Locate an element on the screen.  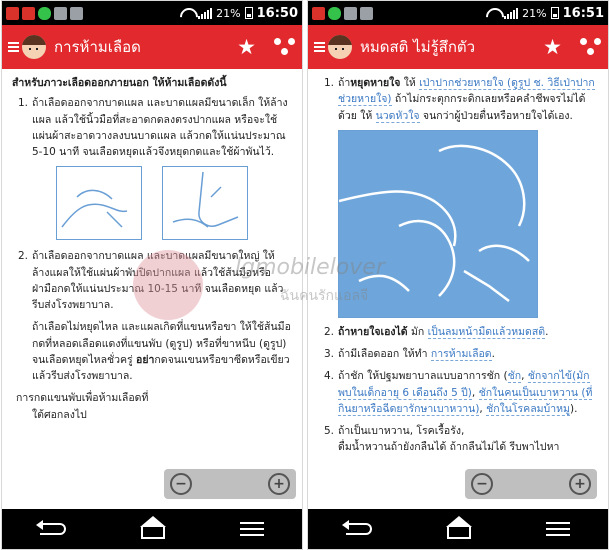
hand-pressing-wound-figure is located at coordinates (99, 203).